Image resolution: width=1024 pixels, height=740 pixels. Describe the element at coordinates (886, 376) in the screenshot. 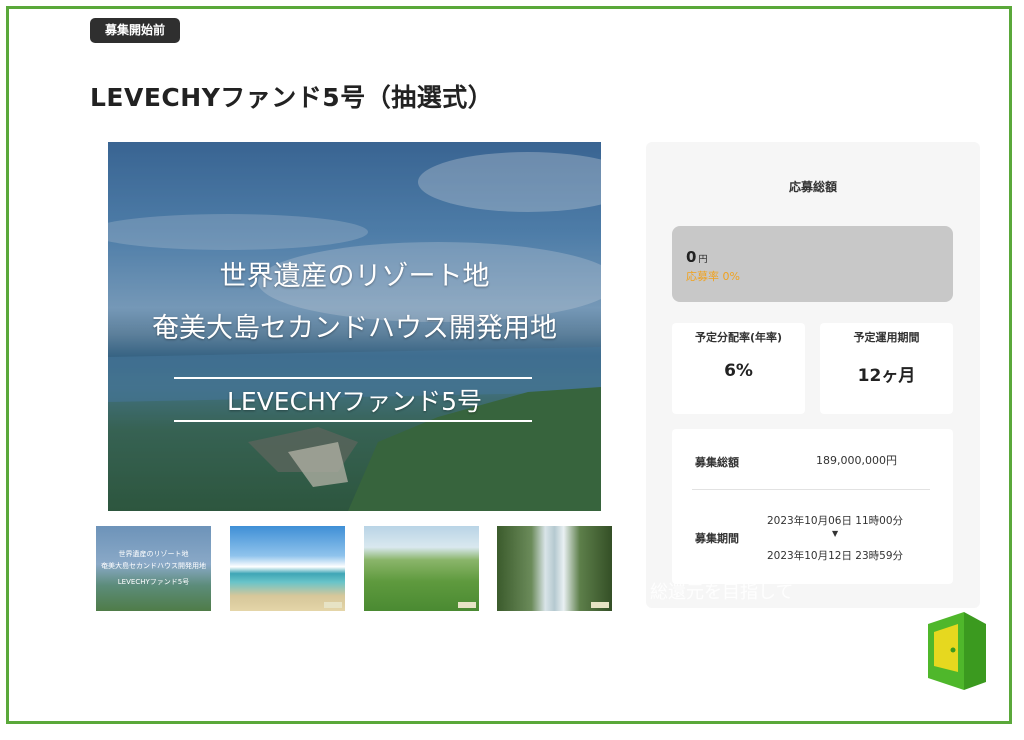

I see `card-value: 12ヶ月` at that location.